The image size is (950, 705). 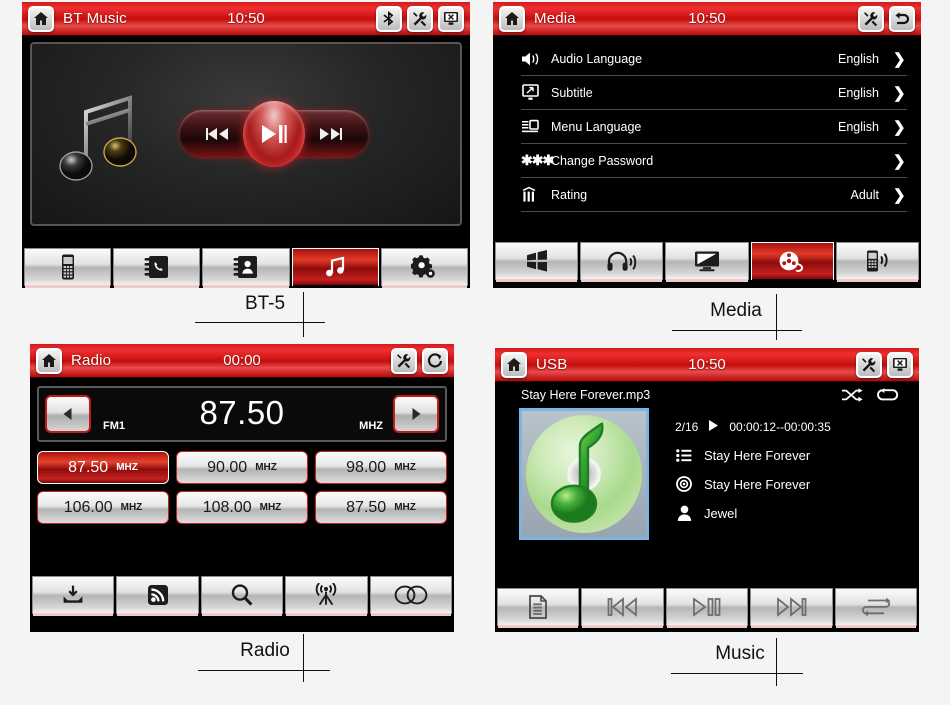 What do you see at coordinates (714, 161) in the screenshot?
I see `media-row-change-password: ✱✱✱ Change Password ❯` at bounding box center [714, 161].